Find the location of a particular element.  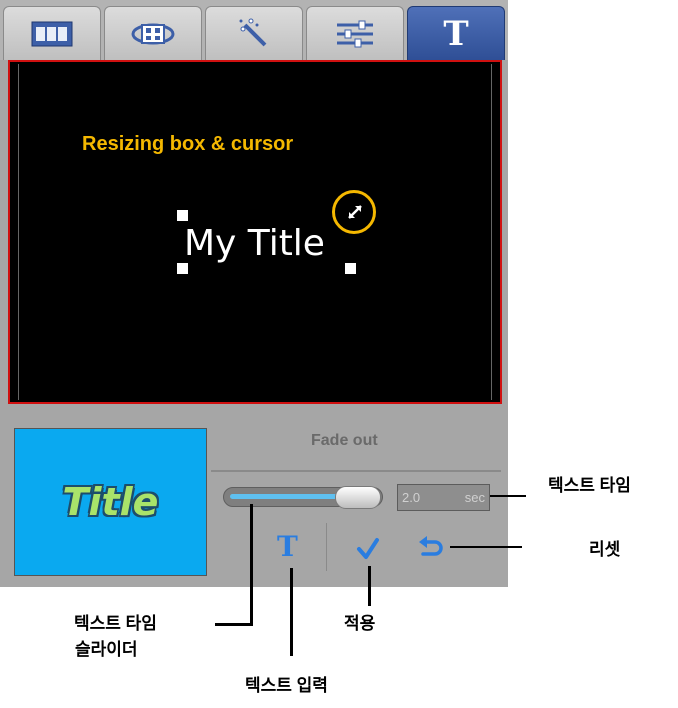

text-icon: T is located at coordinates (456, 33).